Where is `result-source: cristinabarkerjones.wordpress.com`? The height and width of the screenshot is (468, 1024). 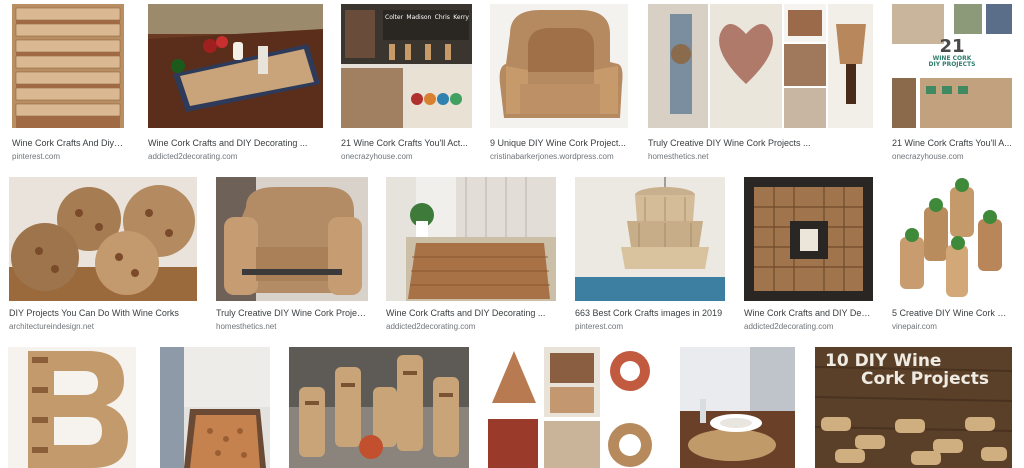 result-source: cristinabarkerjones.wordpress.com is located at coordinates (552, 156).